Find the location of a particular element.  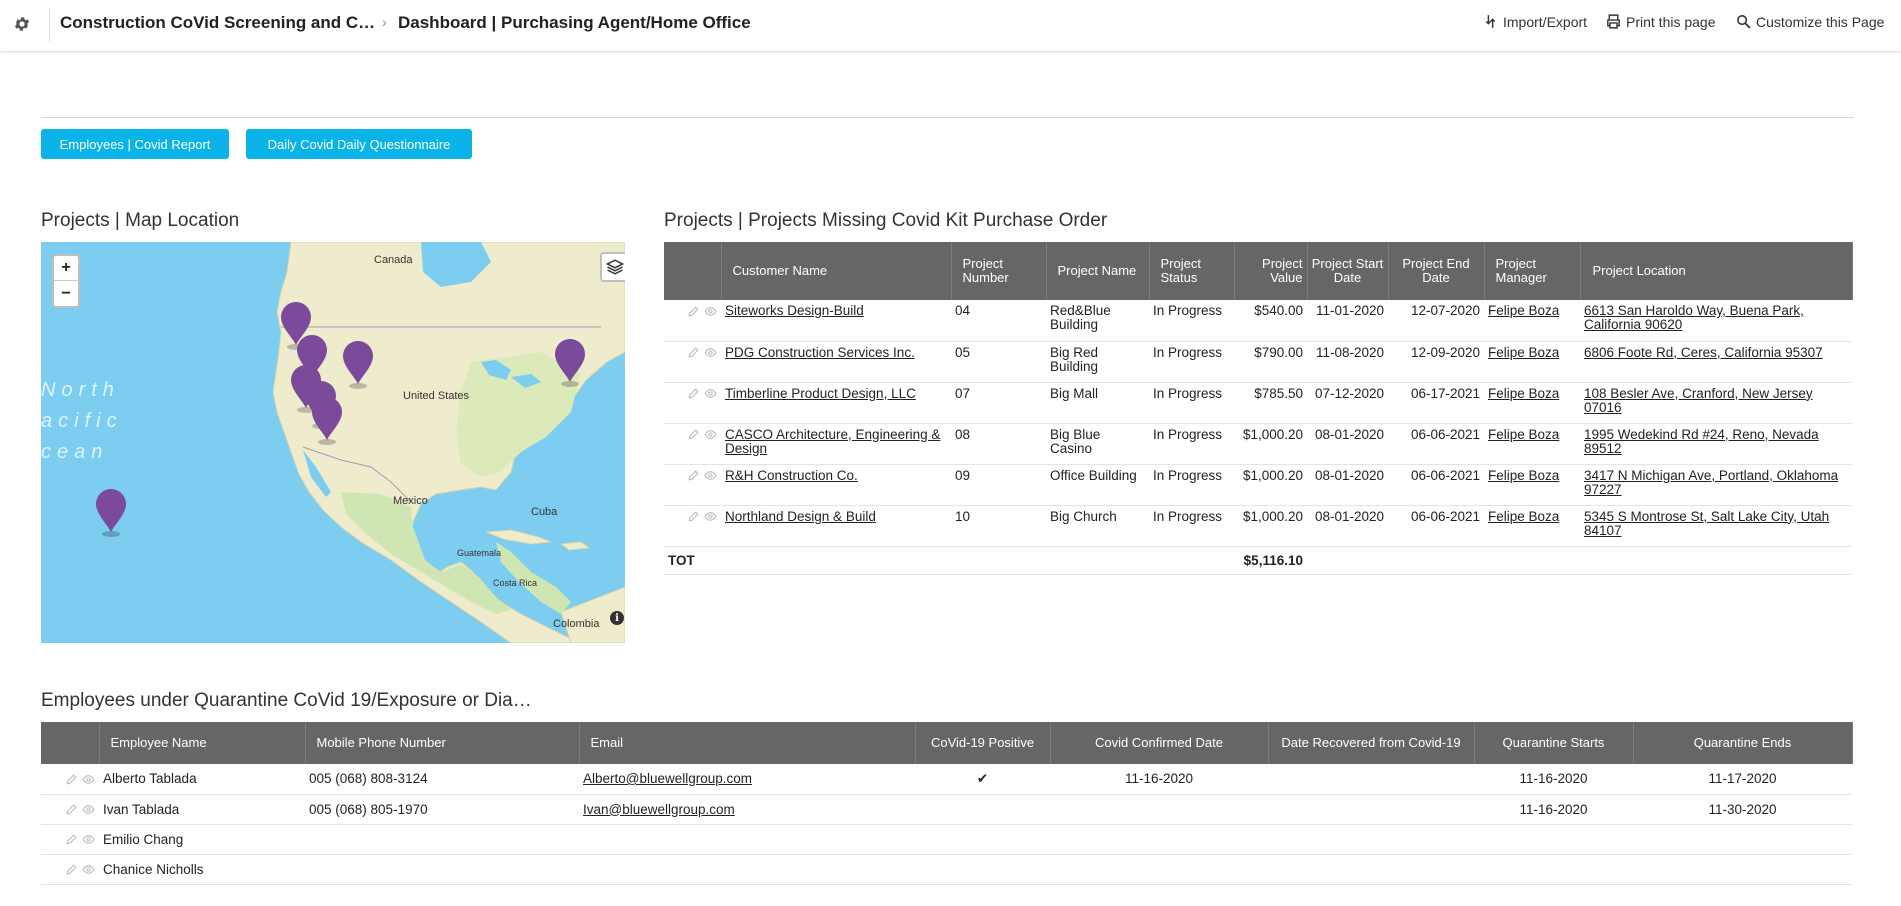

mobile-phone-cell is located at coordinates (442, 839).